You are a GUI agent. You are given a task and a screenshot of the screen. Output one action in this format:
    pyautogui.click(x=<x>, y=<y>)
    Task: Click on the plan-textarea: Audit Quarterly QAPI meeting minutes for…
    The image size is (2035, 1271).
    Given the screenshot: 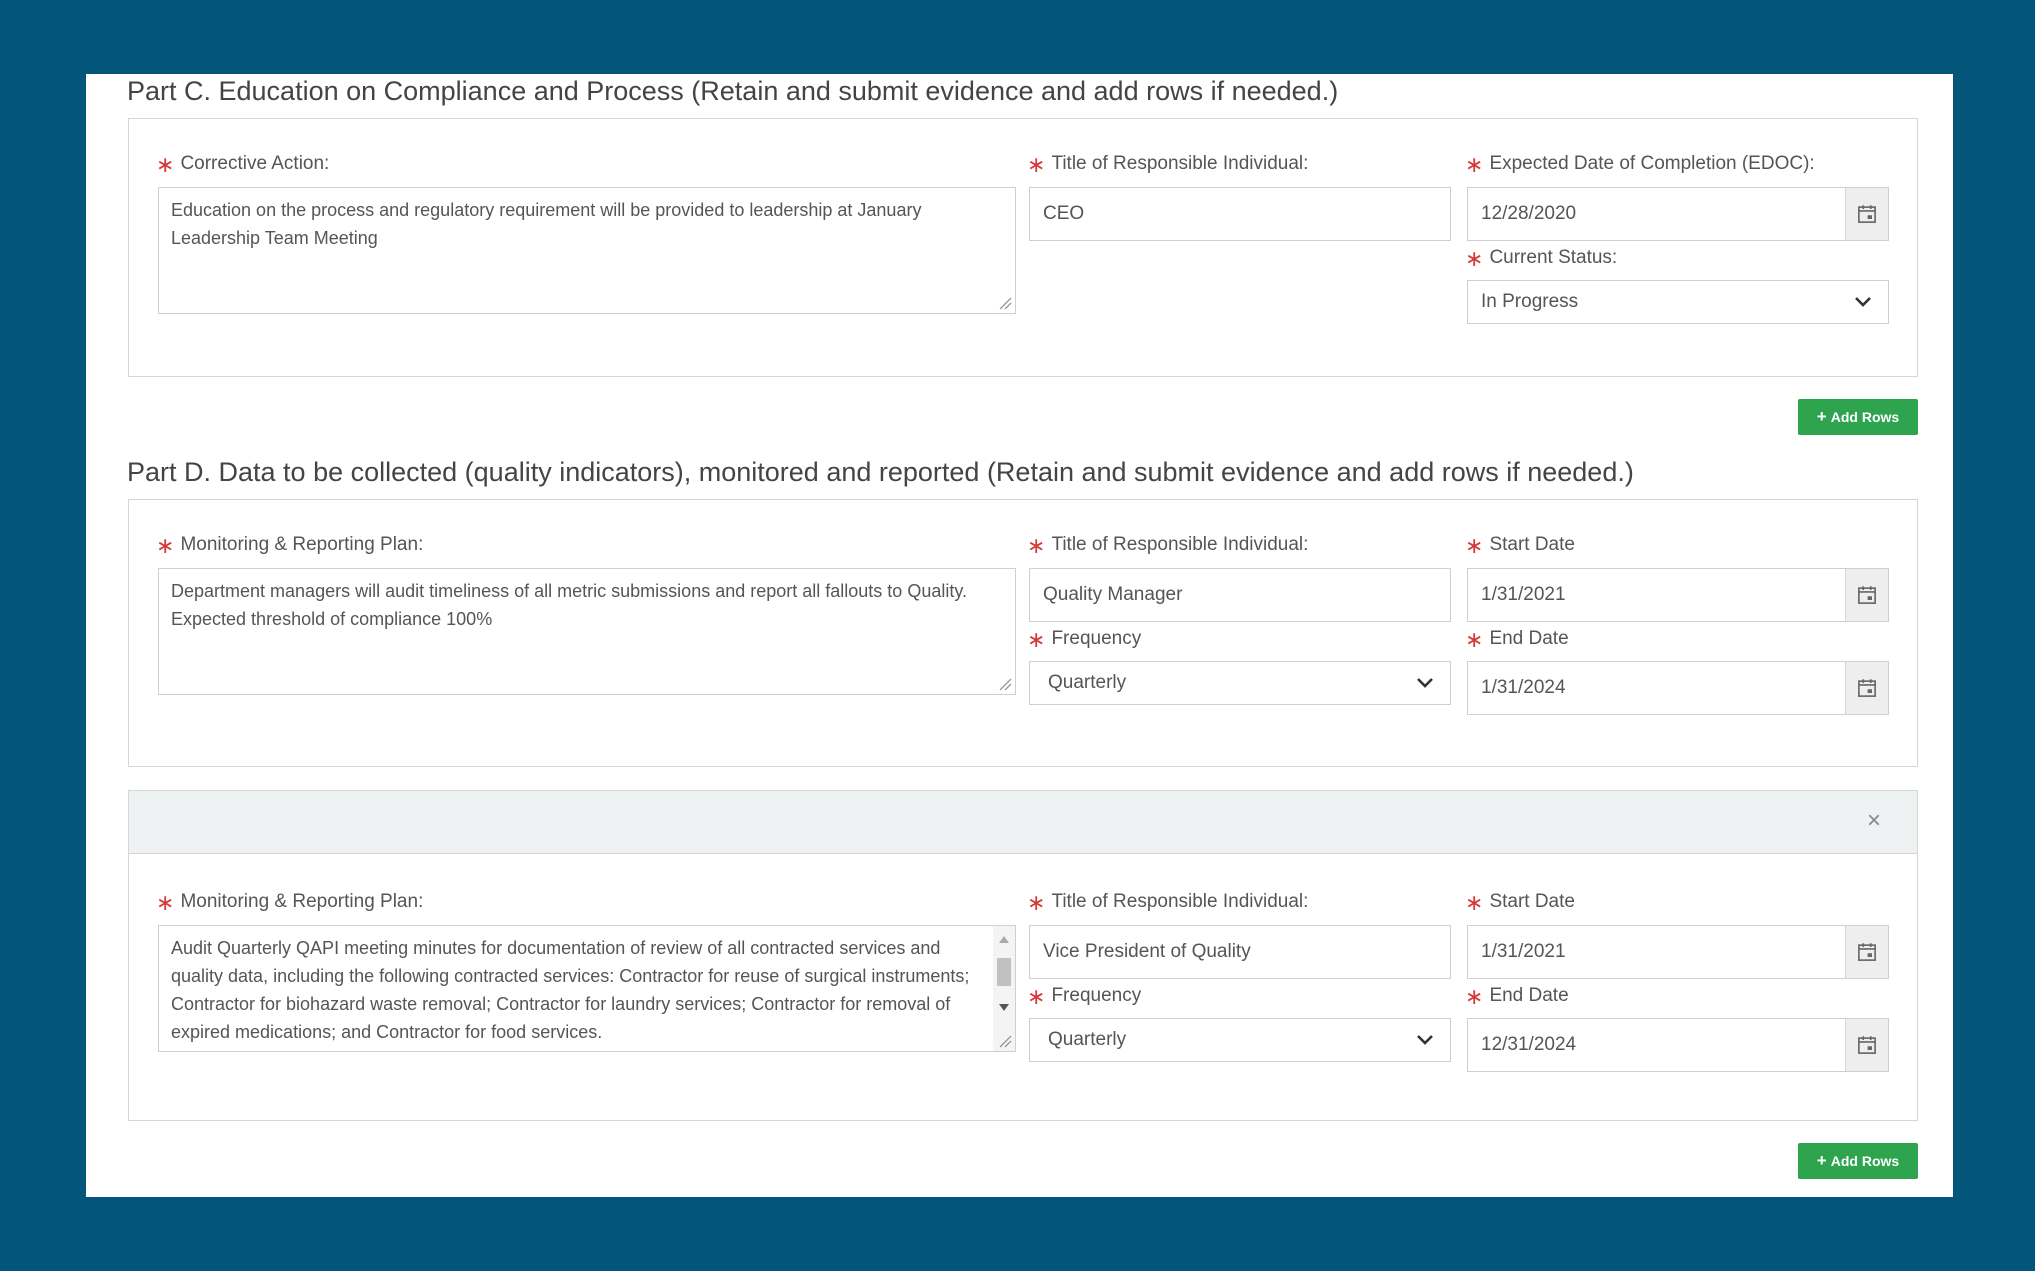 What is the action you would take?
    pyautogui.click(x=587, y=988)
    